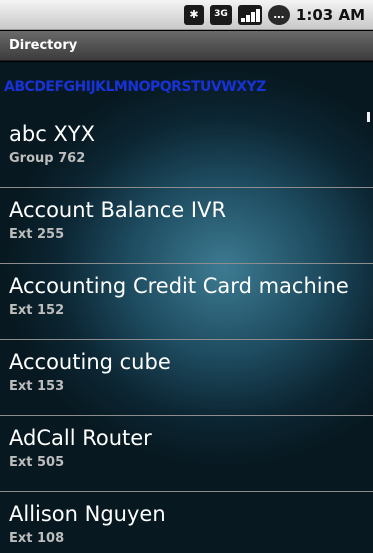  I want to click on contact-name: AdCall Router, so click(80, 438).